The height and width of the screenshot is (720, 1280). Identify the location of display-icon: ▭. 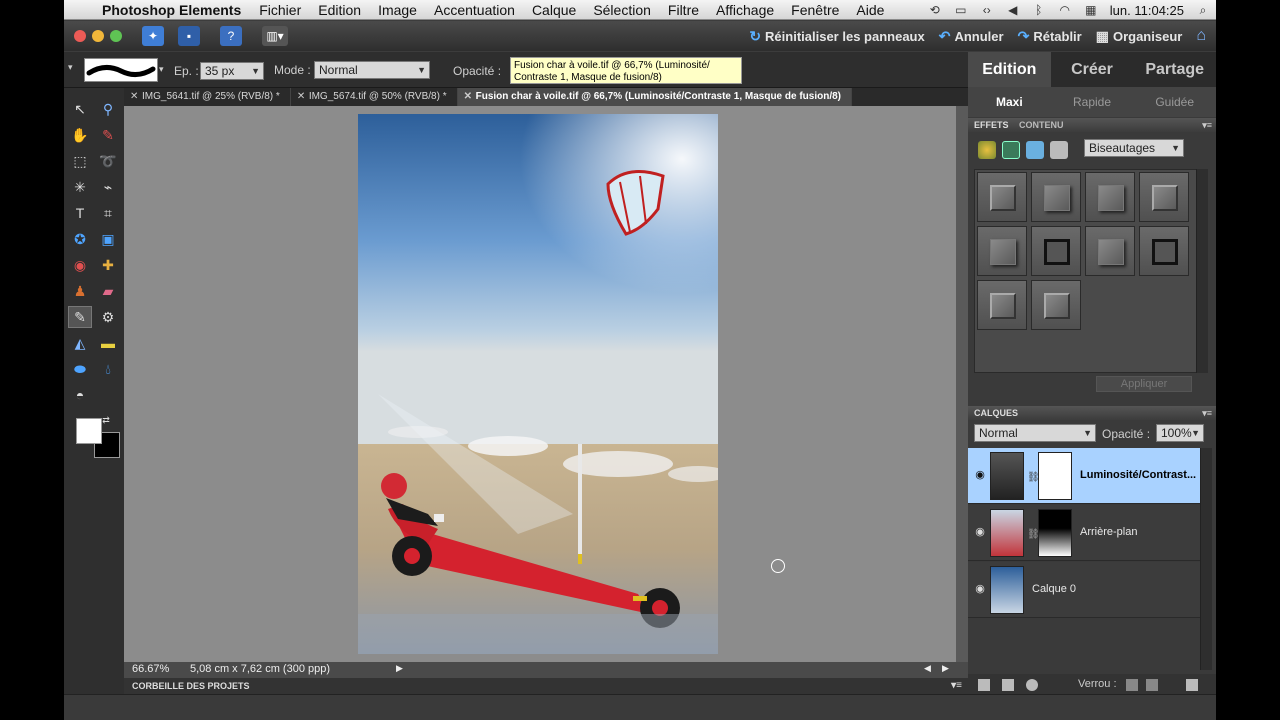
(961, 10).